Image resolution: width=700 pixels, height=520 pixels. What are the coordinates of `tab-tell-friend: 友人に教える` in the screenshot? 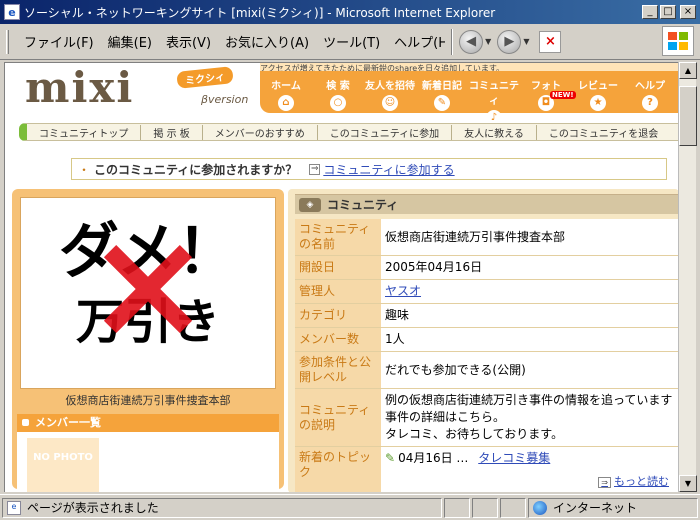 It's located at (494, 132).